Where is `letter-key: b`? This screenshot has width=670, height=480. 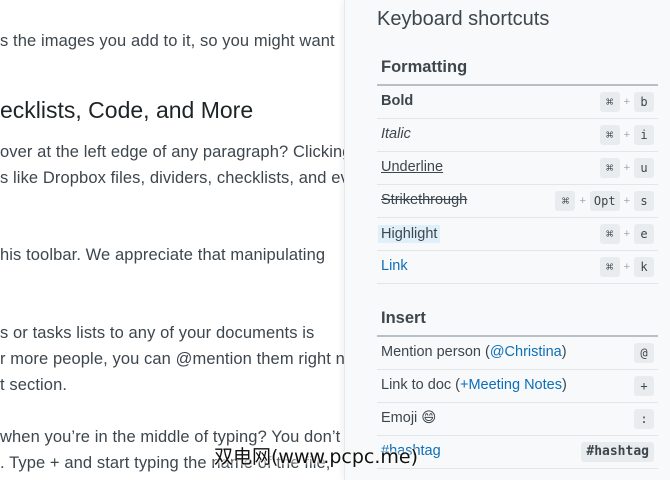
letter-key: b is located at coordinates (644, 102).